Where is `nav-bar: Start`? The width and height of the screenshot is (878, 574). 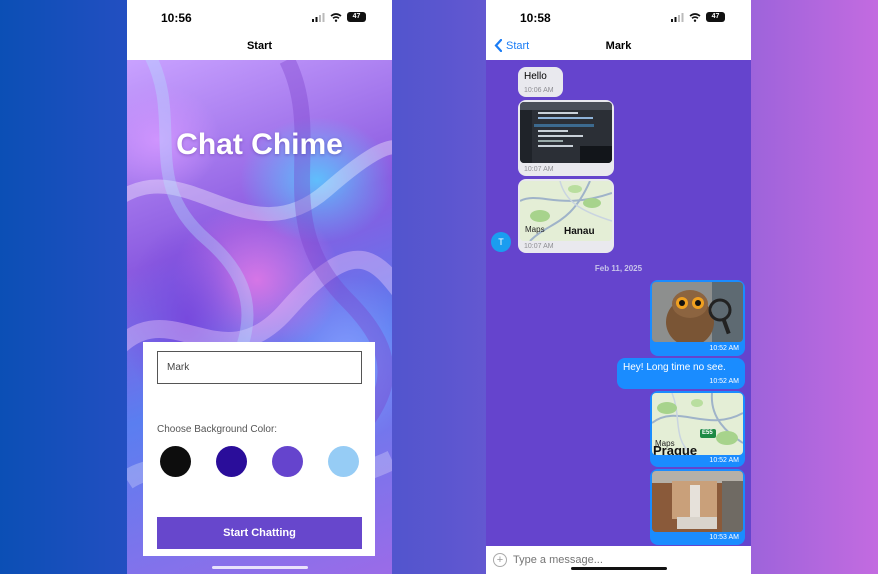 nav-bar: Start is located at coordinates (259, 48).